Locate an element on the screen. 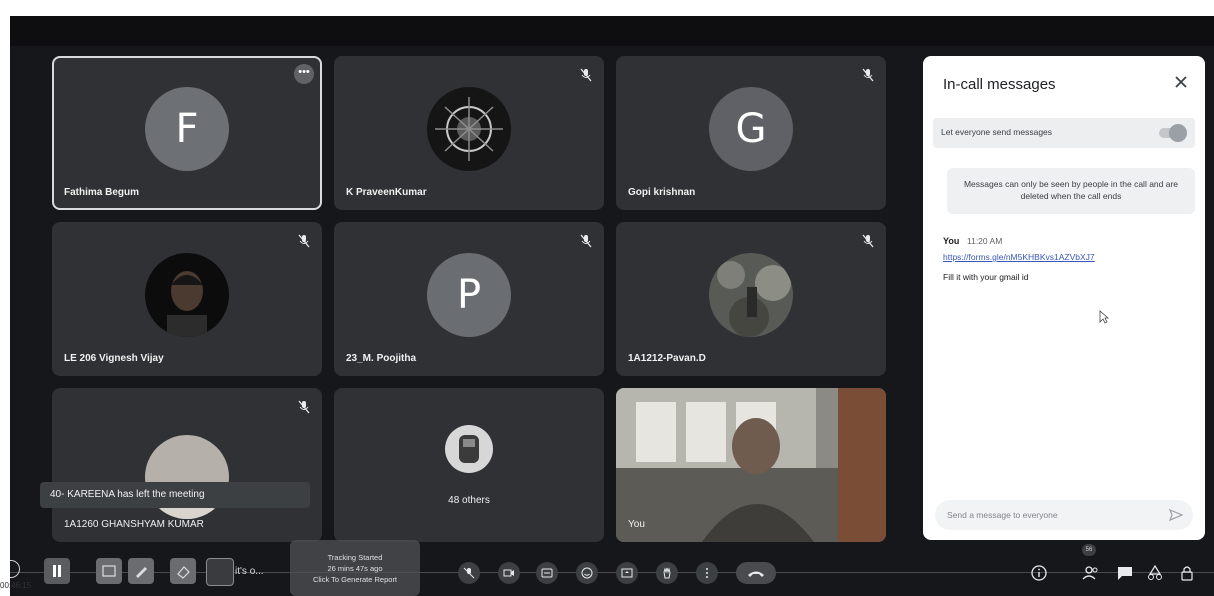 The image size is (1214, 596). participant-tile-praveen: K PraveenKumar is located at coordinates (469, 133).